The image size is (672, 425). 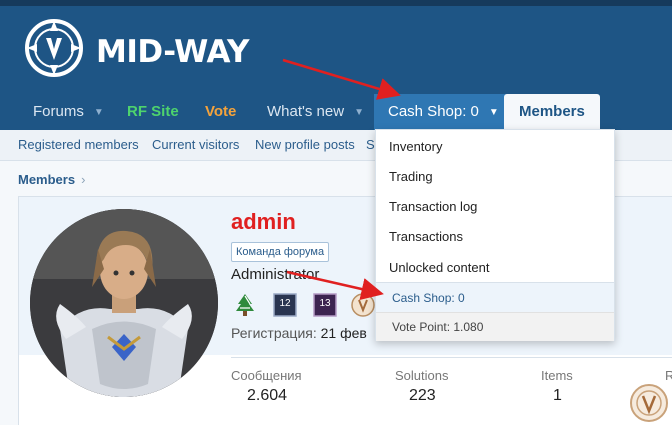 What do you see at coordinates (274, 333) in the screenshot?
I see `registration-label: Регистрация:` at bounding box center [274, 333].